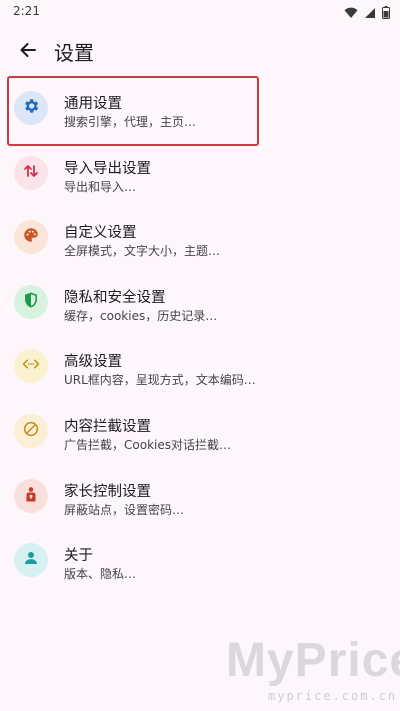 This screenshot has height=711, width=400. Describe the element at coordinates (74, 53) in the screenshot. I see `page-title: 设置` at that location.